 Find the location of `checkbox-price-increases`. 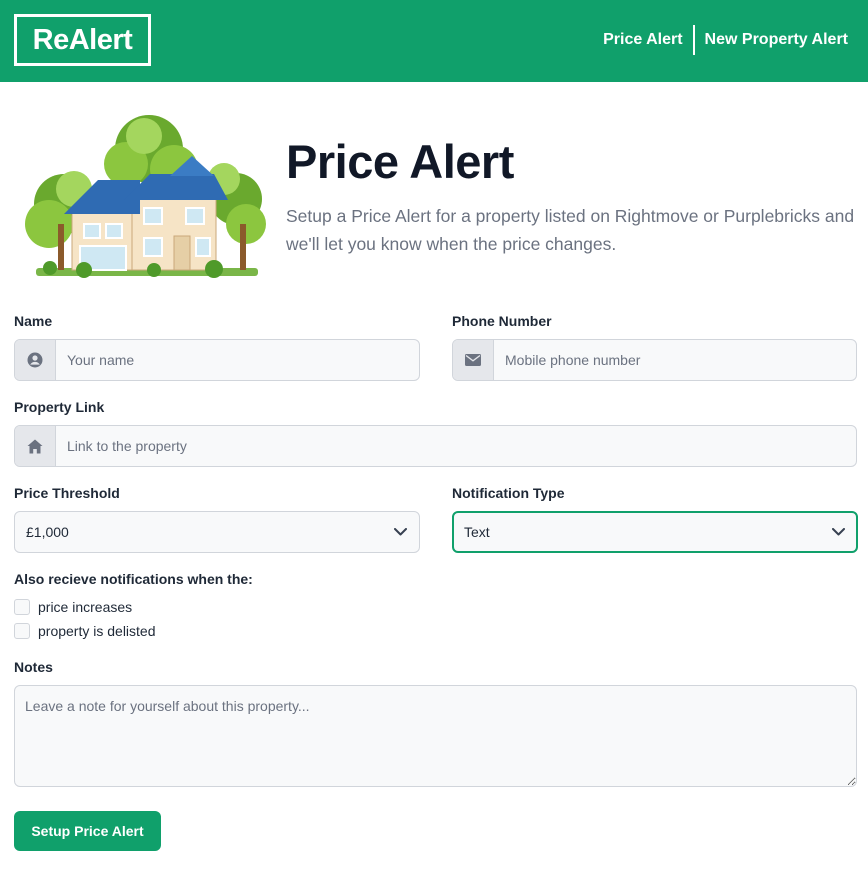

checkbox-price-increases is located at coordinates (22, 607).